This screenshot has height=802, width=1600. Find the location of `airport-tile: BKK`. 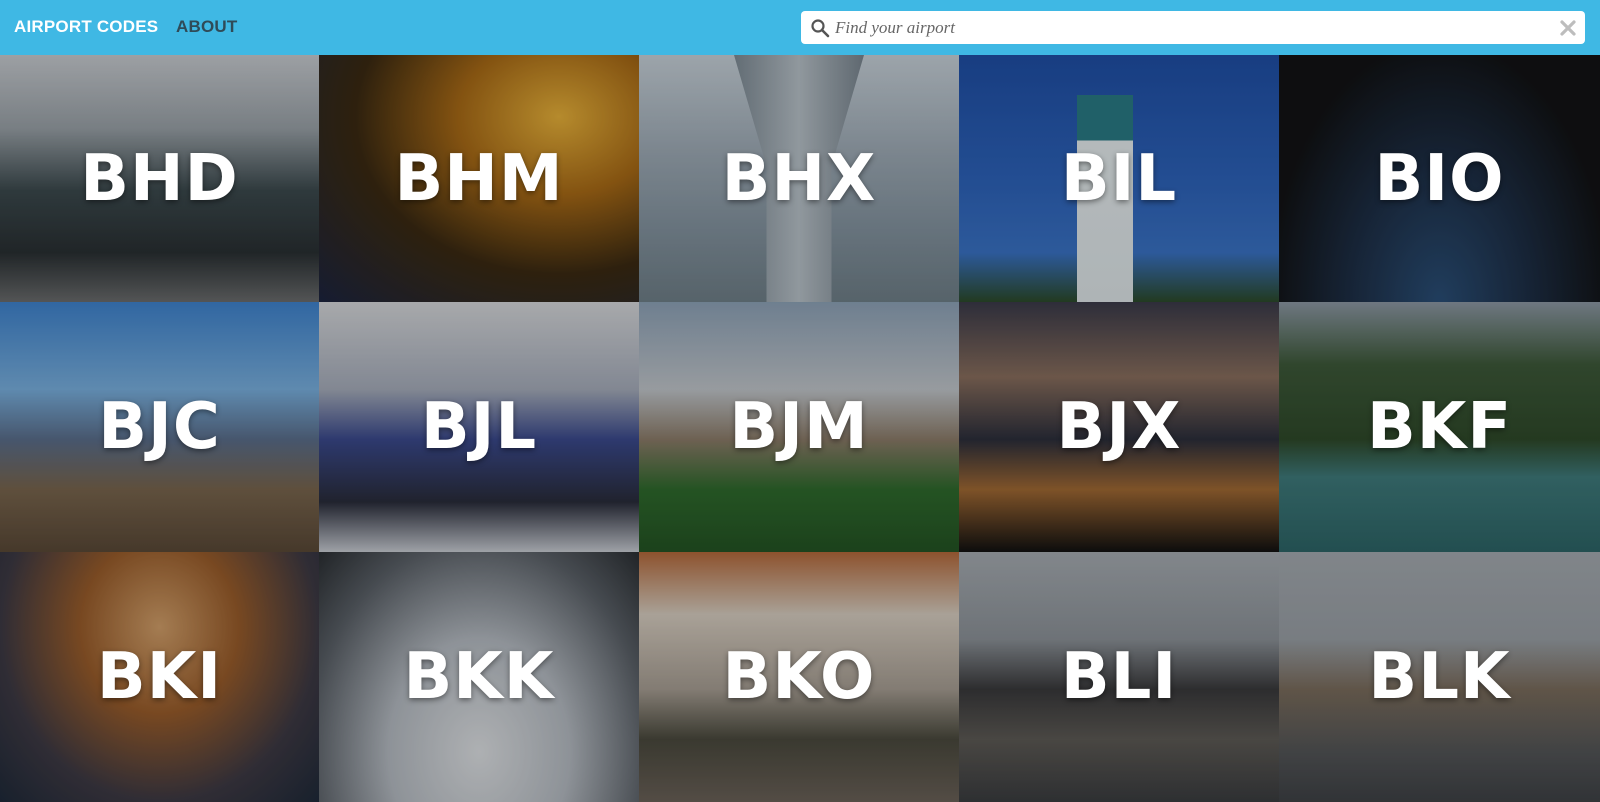

airport-tile: BKK is located at coordinates (479, 677).